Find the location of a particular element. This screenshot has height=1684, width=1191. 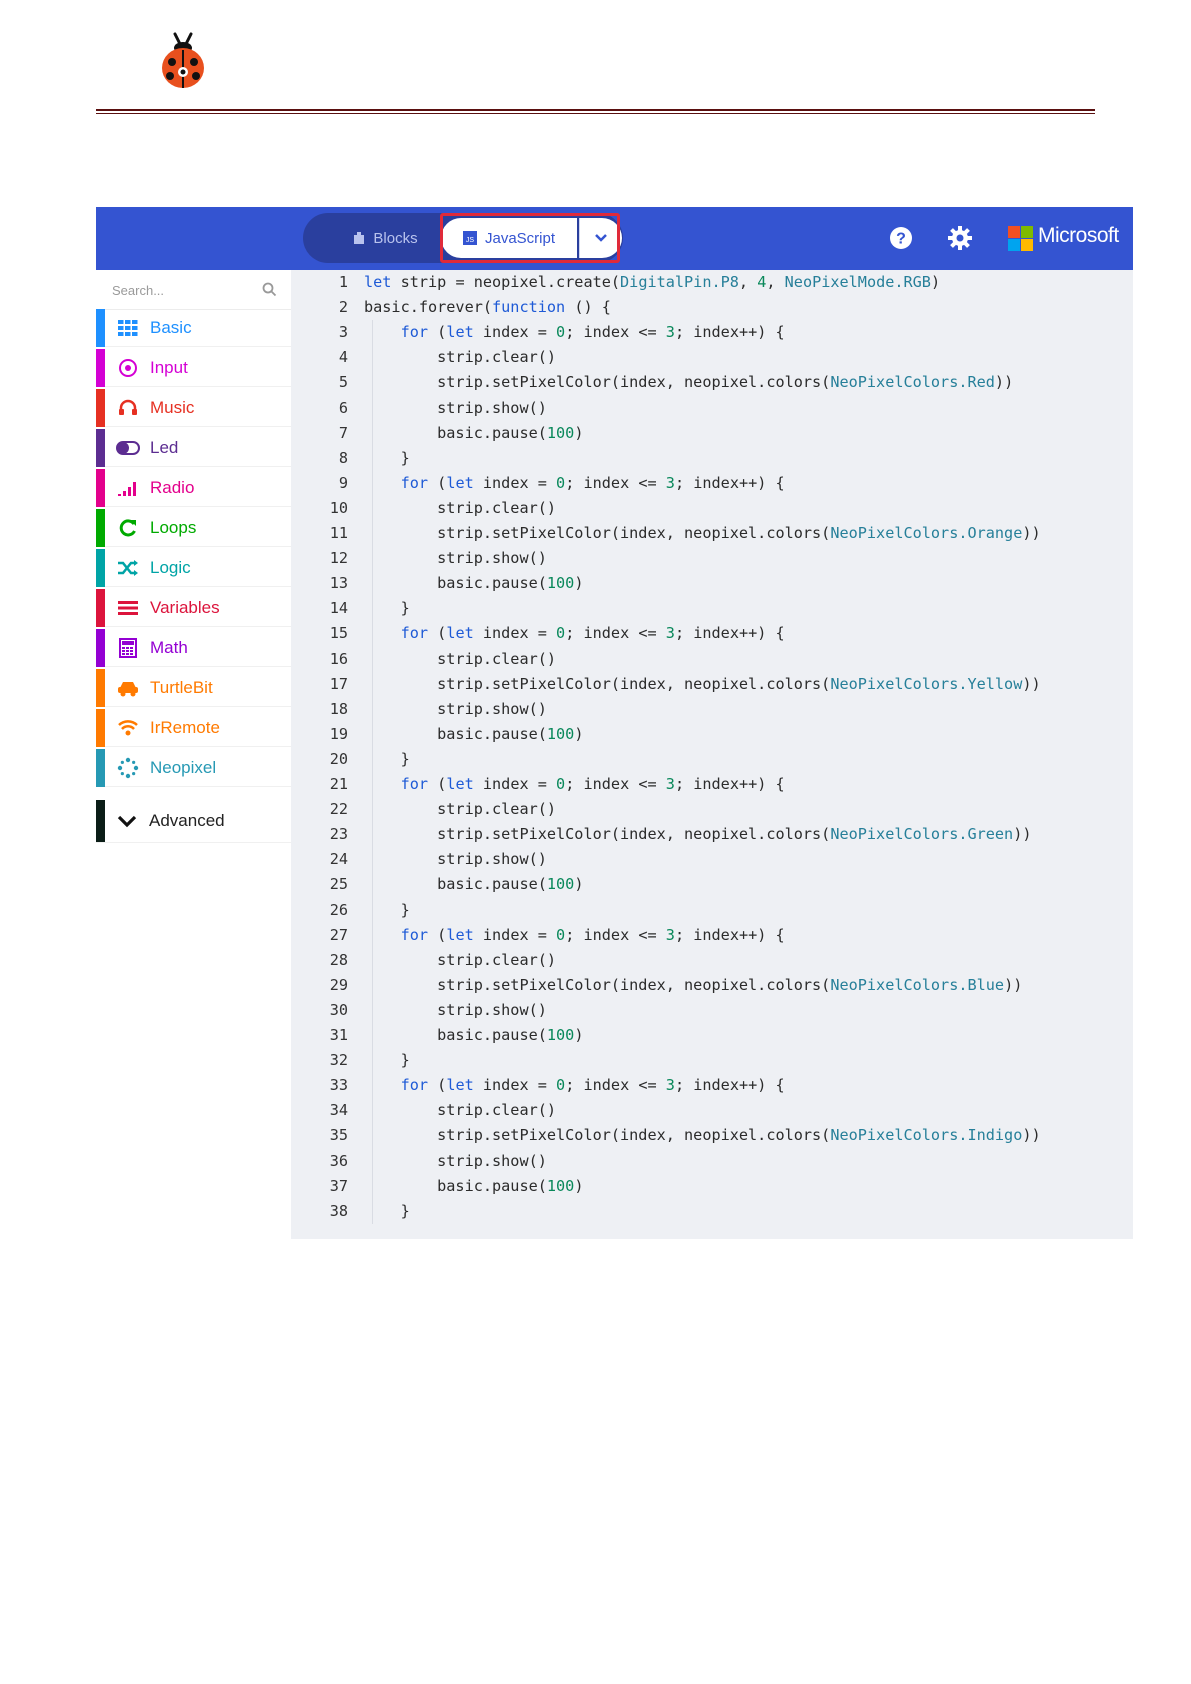

code-line: 13 basic.pause(100) is located at coordinates (712, 583).